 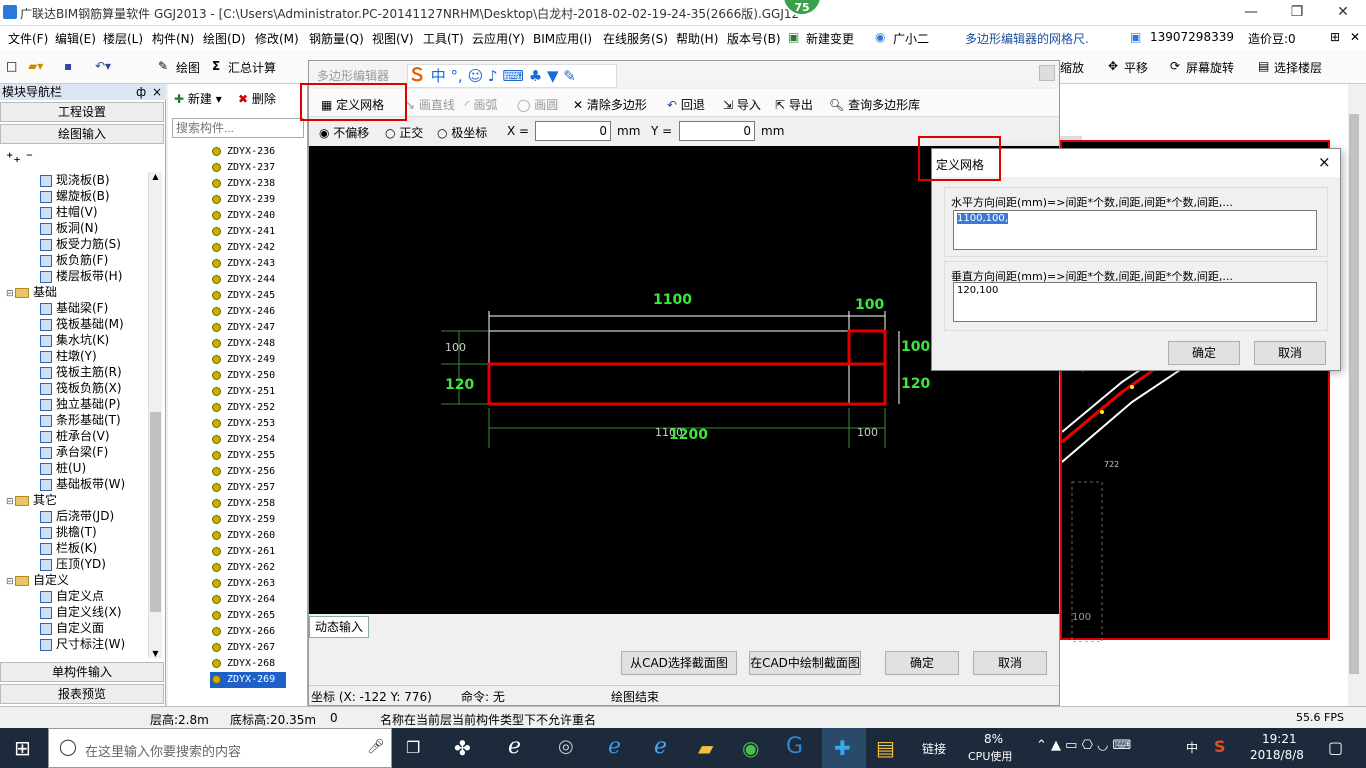 I want to click on tree-item: 桩承台(V), so click(x=75, y=436).